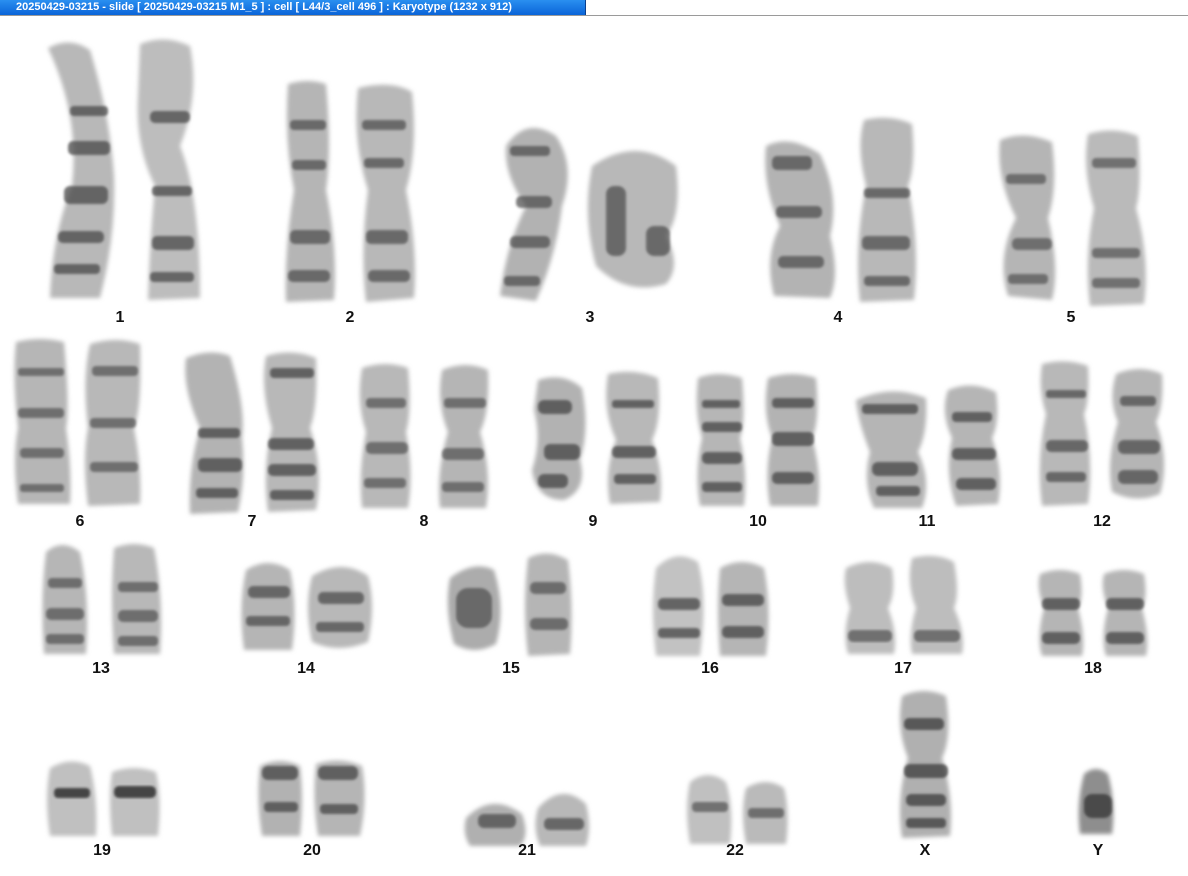  What do you see at coordinates (1102, 521) in the screenshot?
I see `chromosome-label-12: 12` at bounding box center [1102, 521].